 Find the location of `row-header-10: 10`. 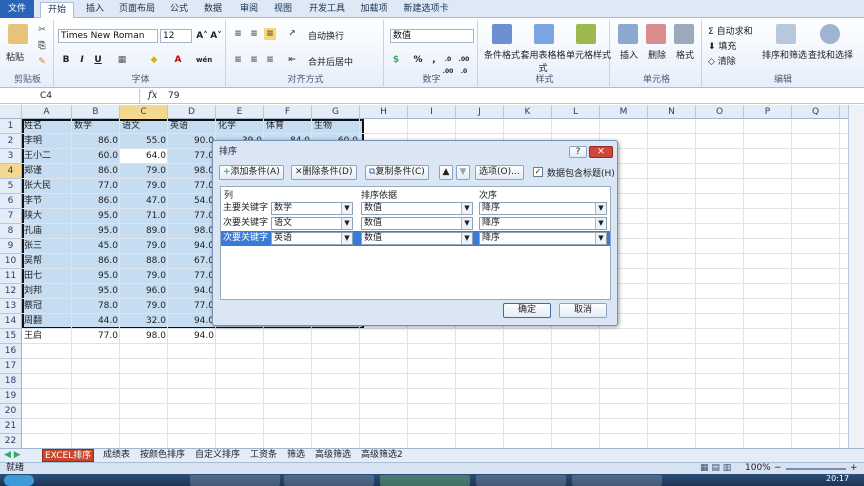

row-header-10: 10 is located at coordinates (11, 261).